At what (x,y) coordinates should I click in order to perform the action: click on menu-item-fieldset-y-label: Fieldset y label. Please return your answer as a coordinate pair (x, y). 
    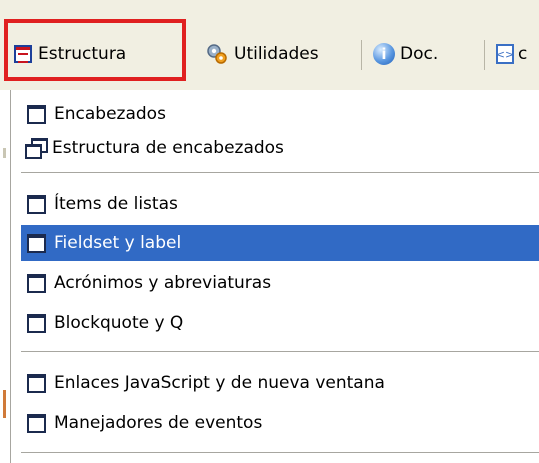
    Looking at the image, I should click on (280, 243).